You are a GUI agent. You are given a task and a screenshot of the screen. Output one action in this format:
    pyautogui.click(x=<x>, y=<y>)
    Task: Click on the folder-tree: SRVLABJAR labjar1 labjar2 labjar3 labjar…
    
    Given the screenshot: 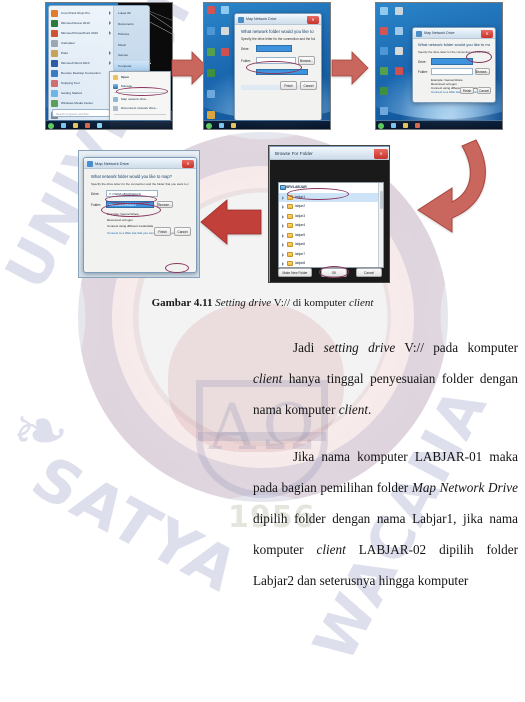 What is the action you would take?
    pyautogui.click(x=331, y=225)
    